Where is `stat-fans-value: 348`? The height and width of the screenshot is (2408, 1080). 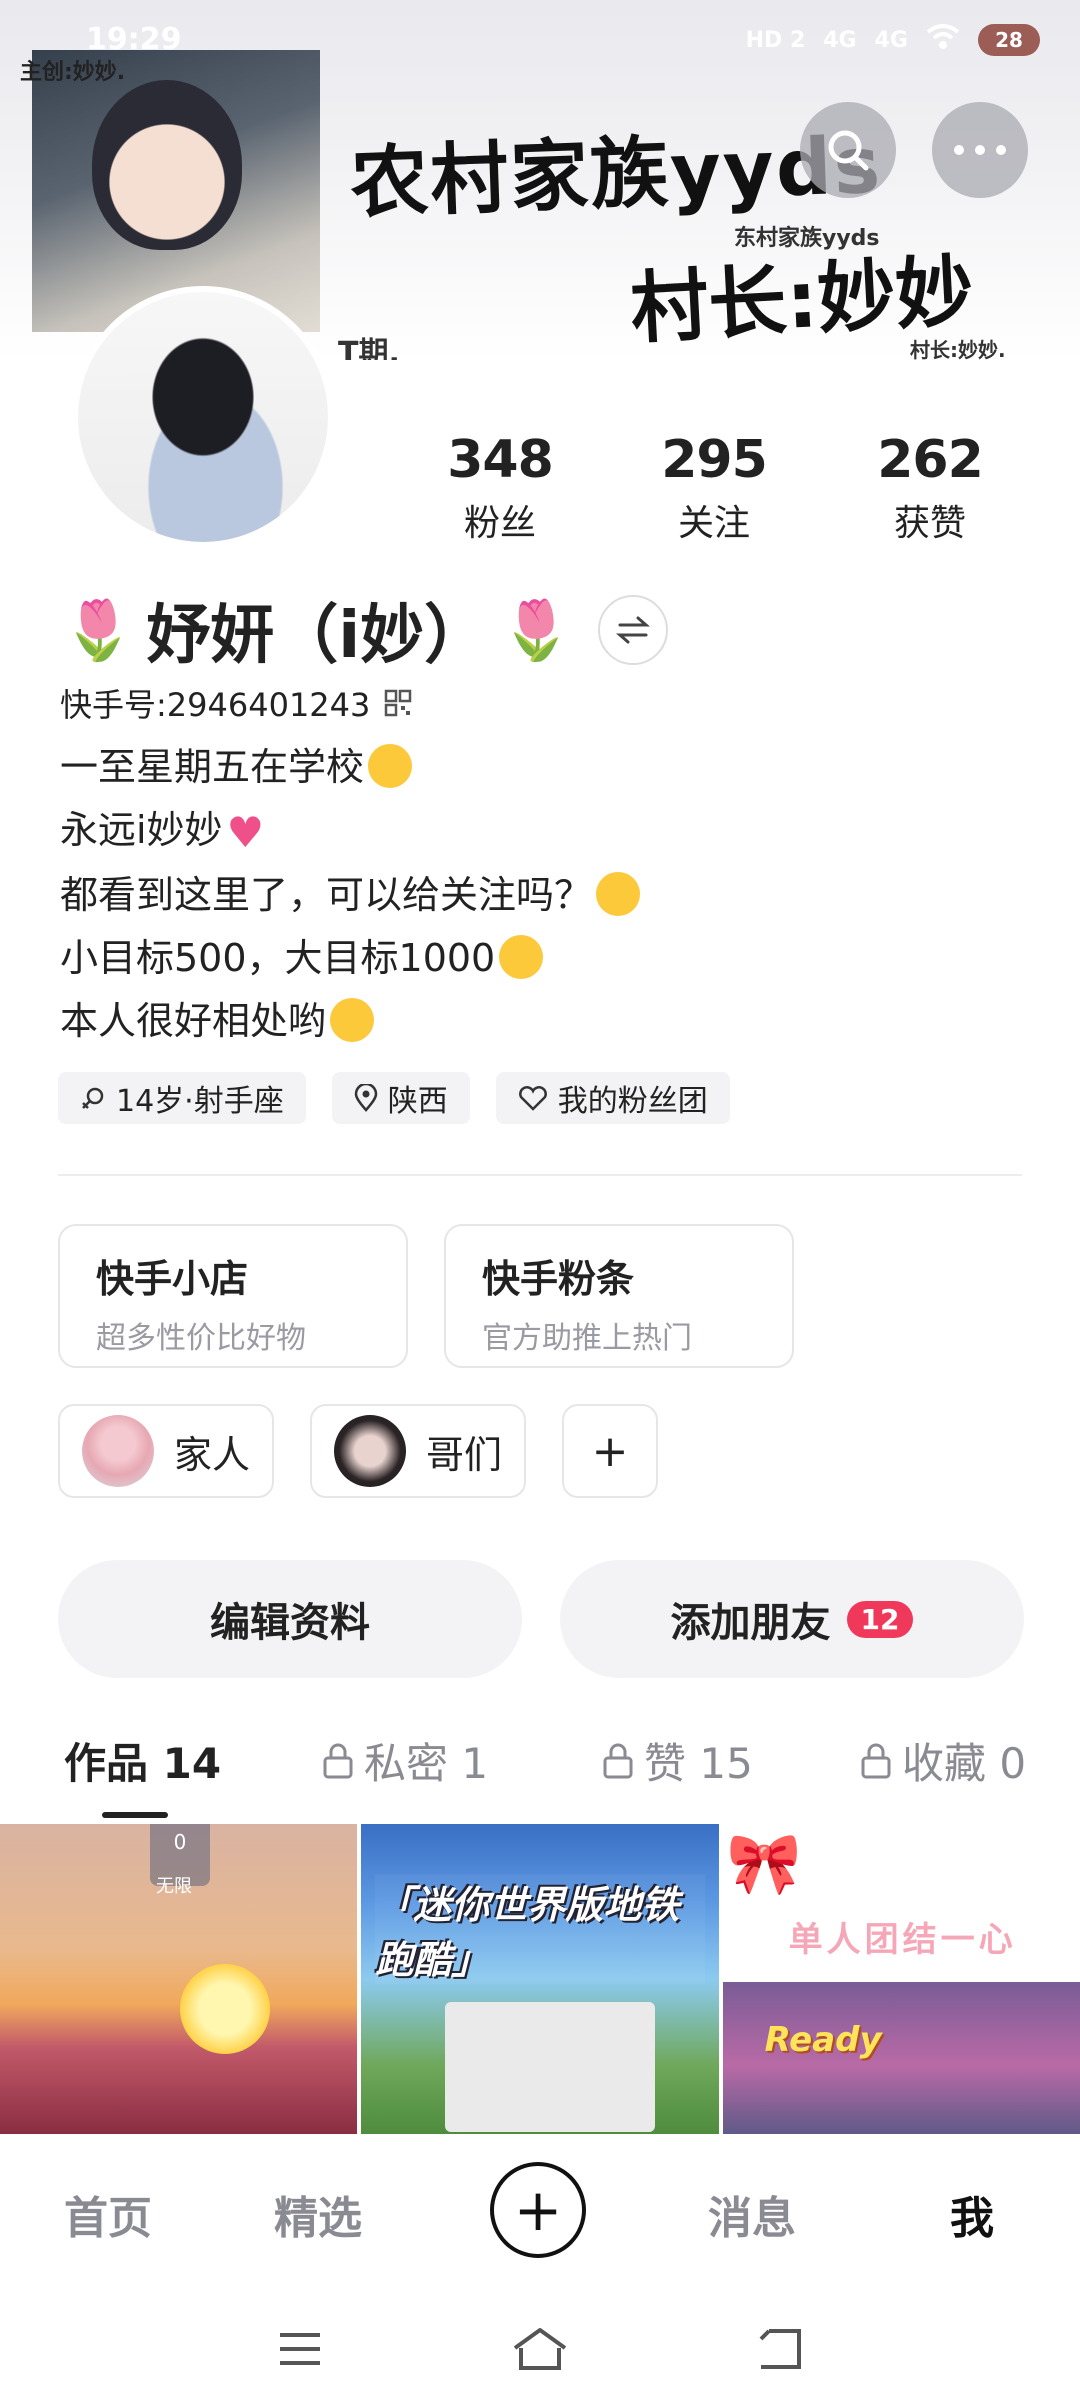 stat-fans-value: 348 is located at coordinates (500, 460).